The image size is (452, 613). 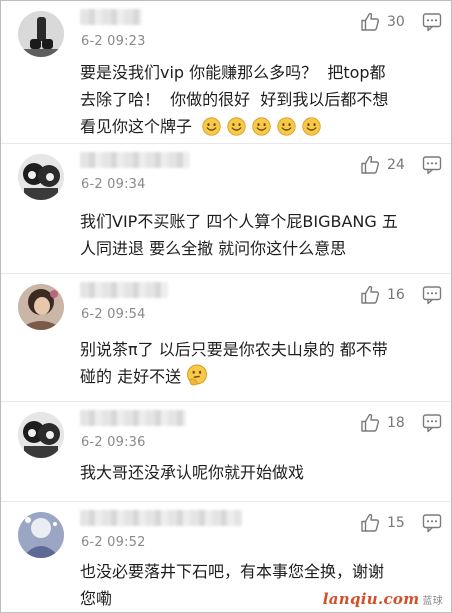 I want to click on comment-text-line: 去除了哈！ 你做的很好 好到我以后都不想, so click(x=234, y=99).